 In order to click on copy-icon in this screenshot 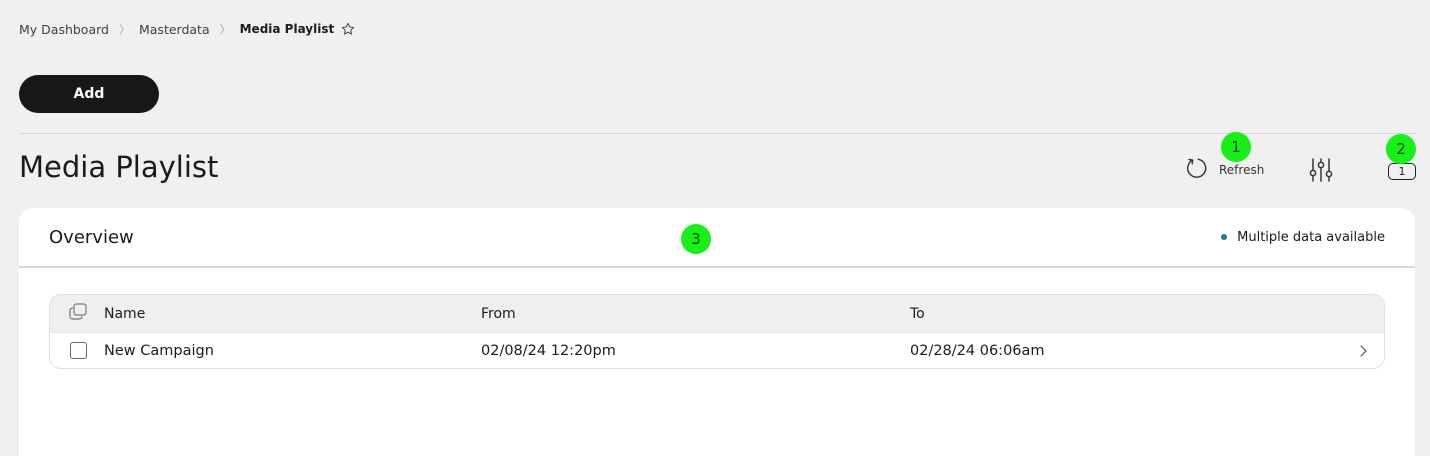, I will do `click(78, 313)`.